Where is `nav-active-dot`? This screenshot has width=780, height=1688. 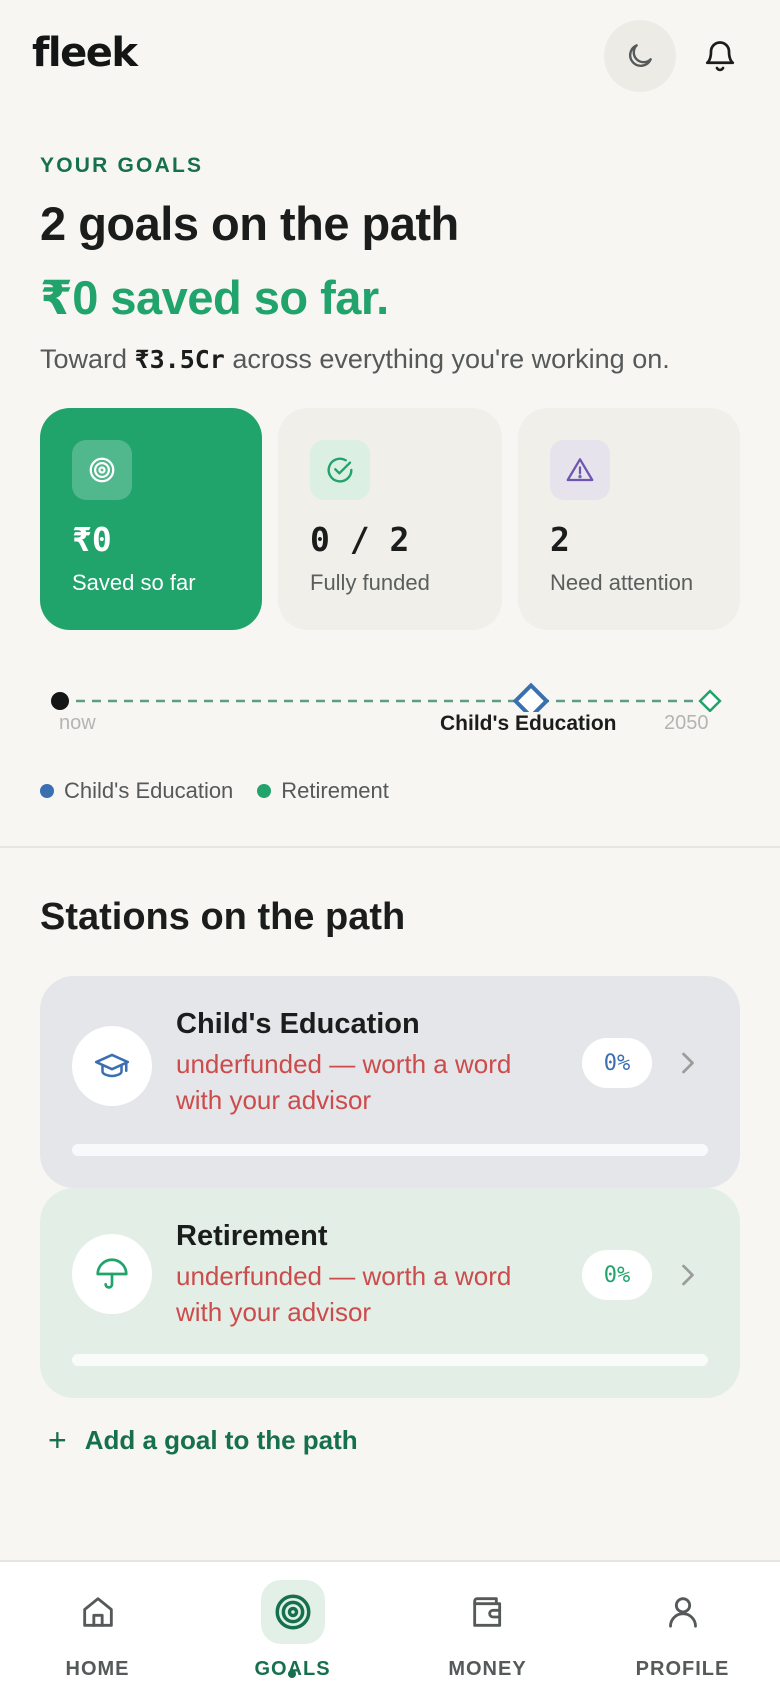
nav-active-dot is located at coordinates (292, 1674).